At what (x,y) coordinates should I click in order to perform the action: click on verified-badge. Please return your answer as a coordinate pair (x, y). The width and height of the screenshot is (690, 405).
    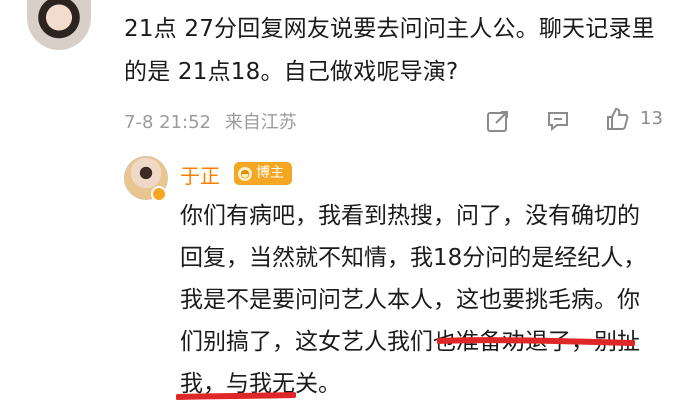
    Looking at the image, I should click on (159, 194).